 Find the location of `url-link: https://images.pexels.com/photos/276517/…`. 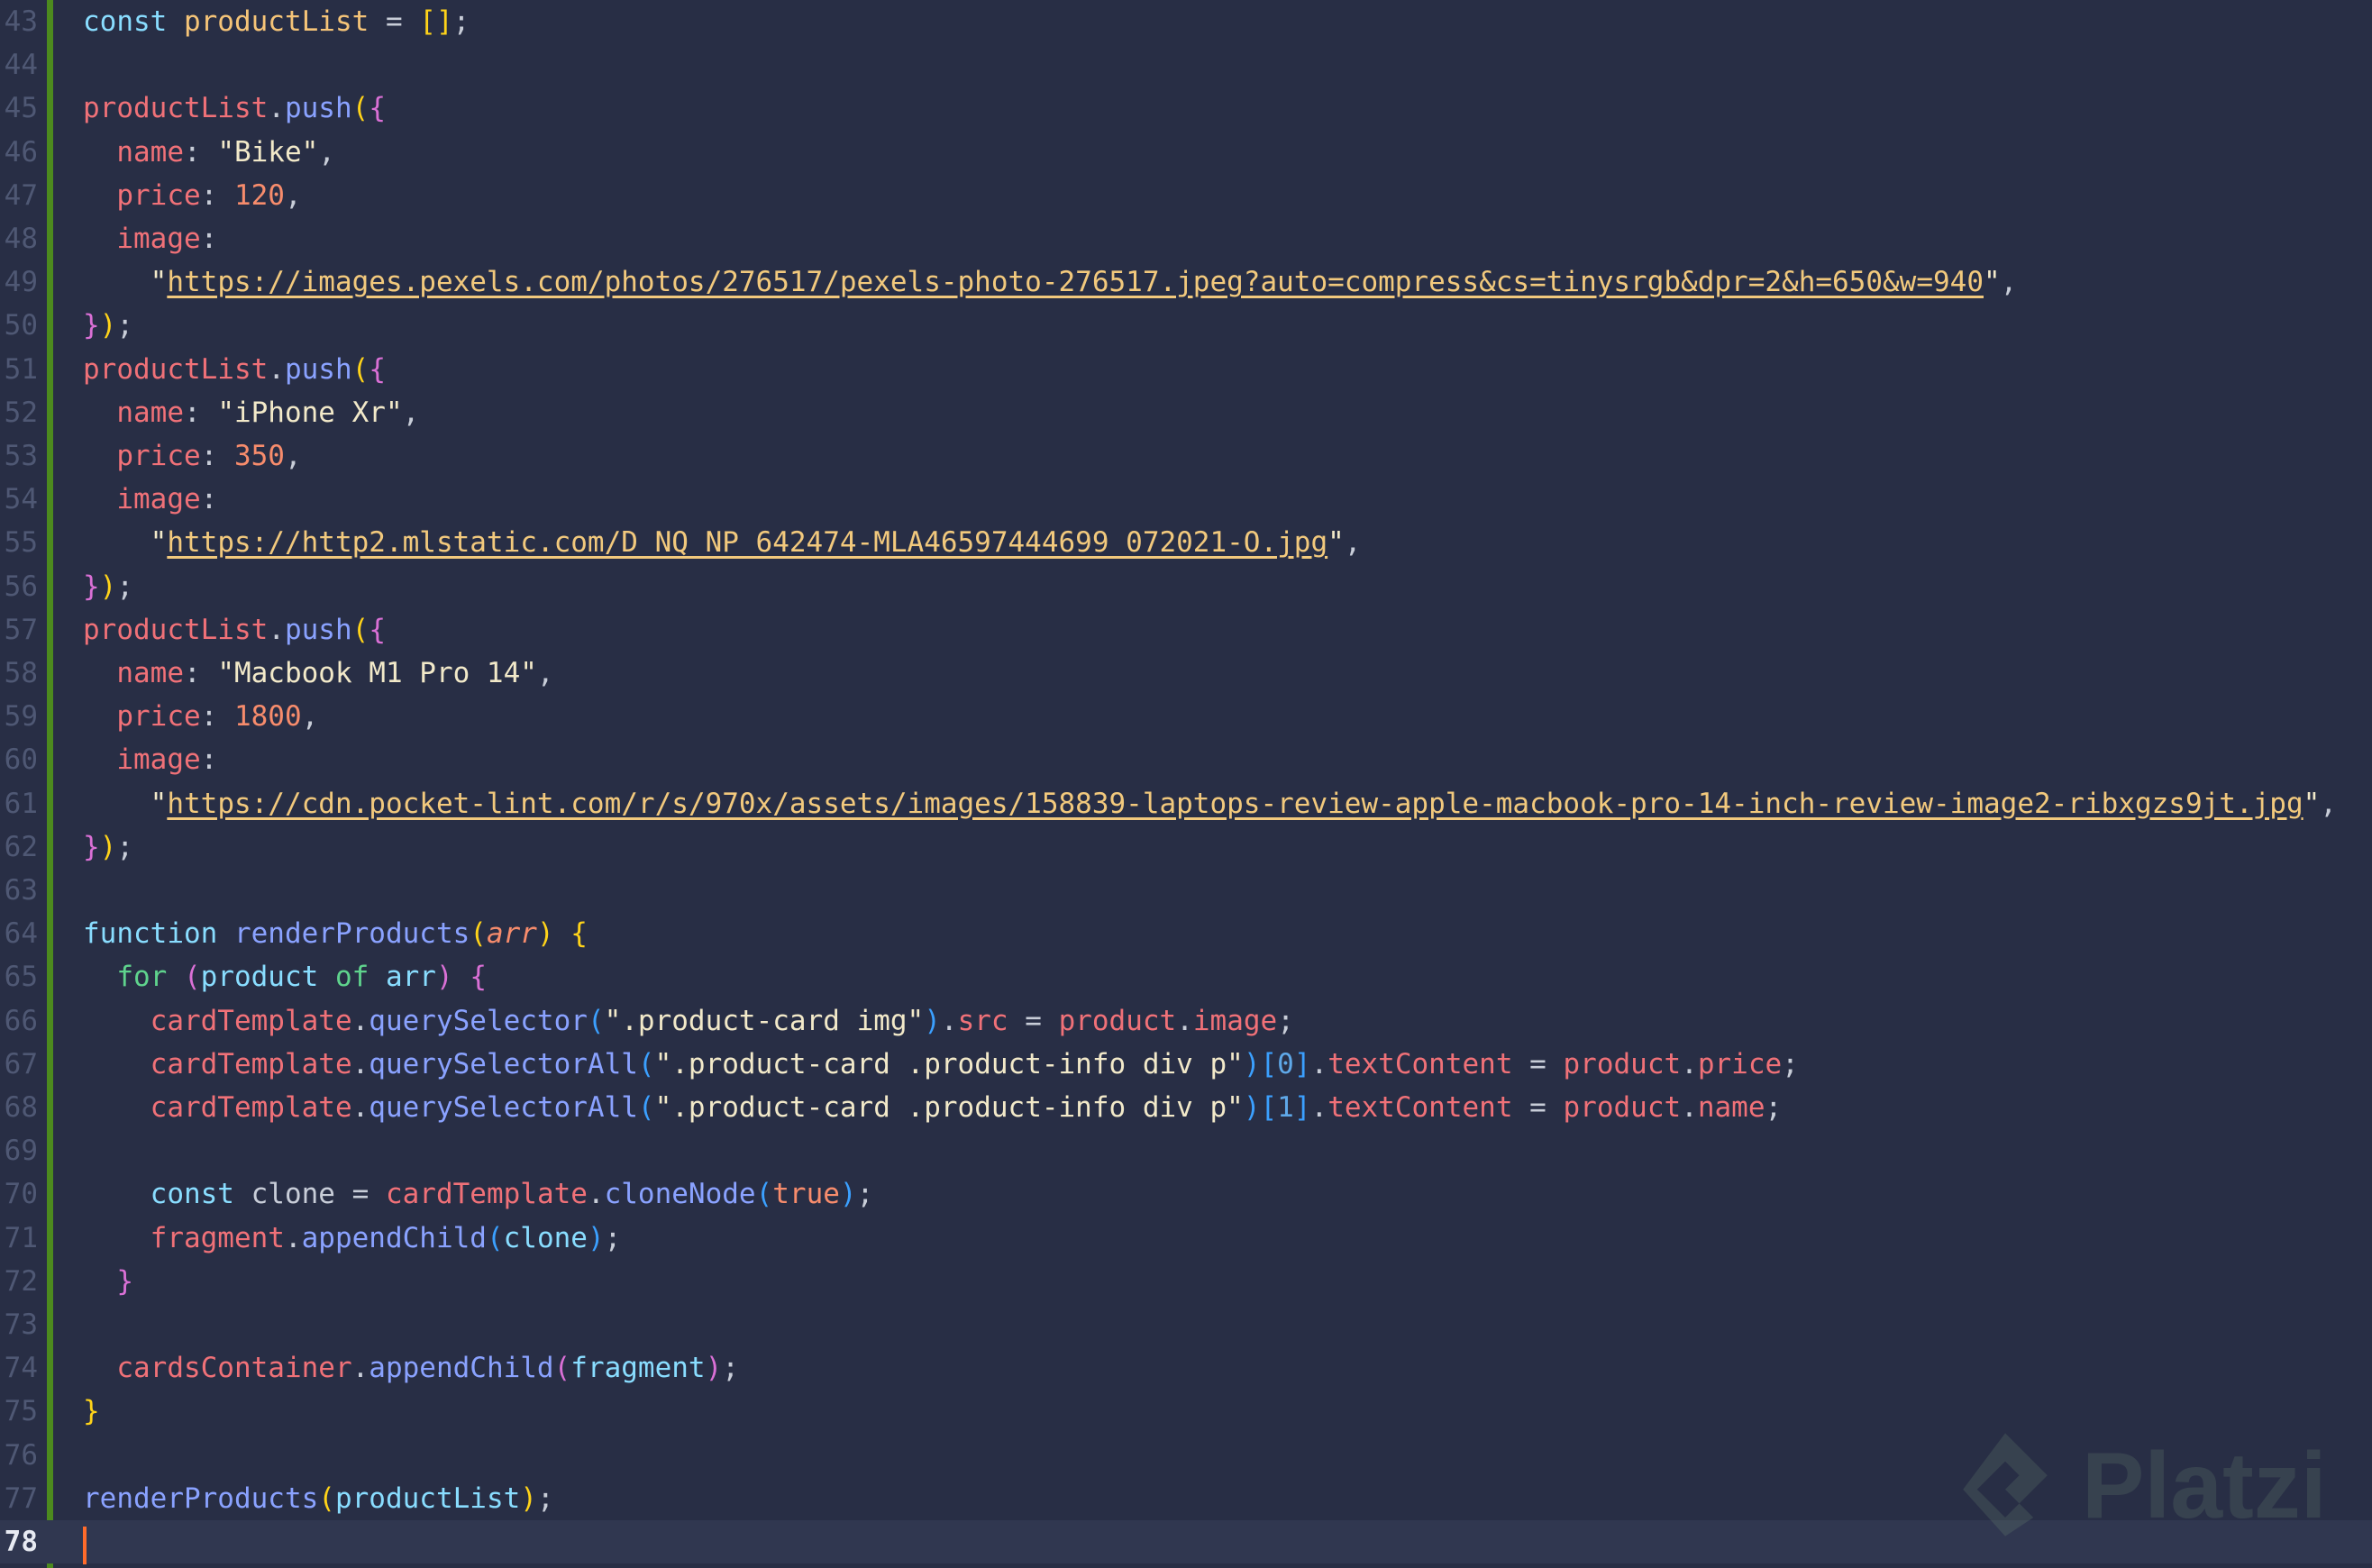

url-link: https://images.pexels.com/photos/276517/… is located at coordinates (1075, 282).